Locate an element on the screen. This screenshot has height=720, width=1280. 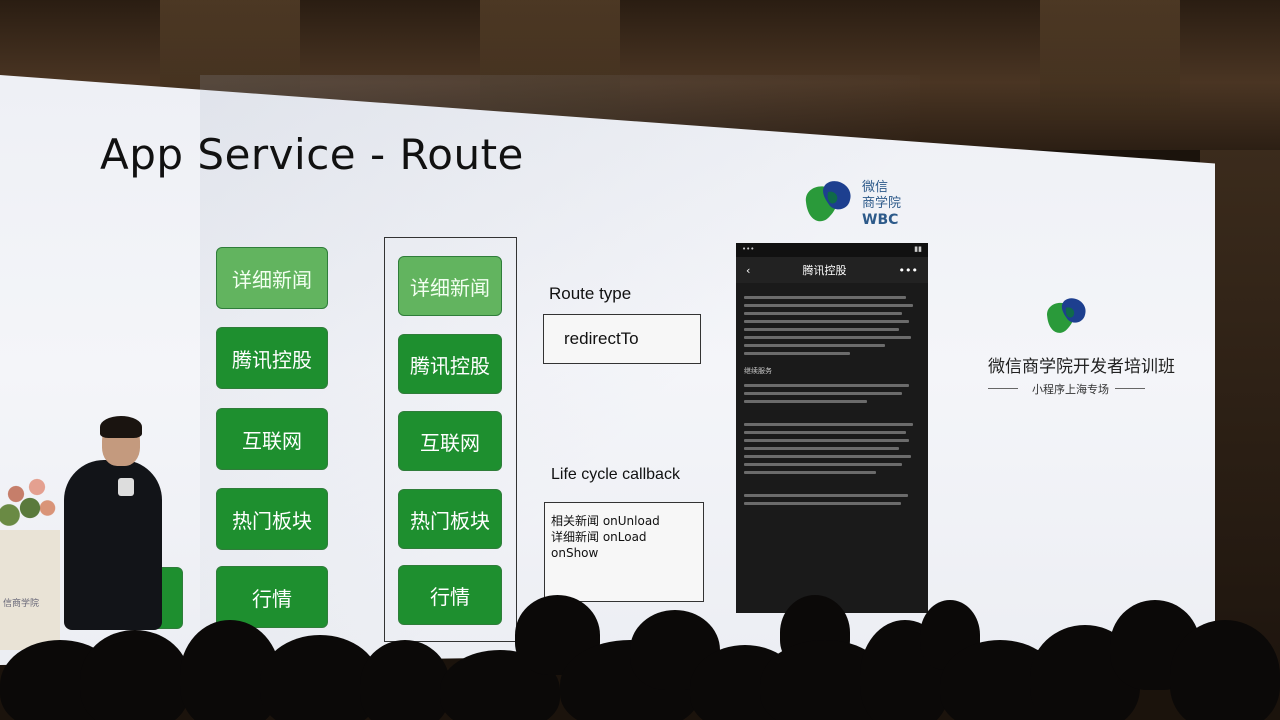
wbc-logo-icon is located at coordinates (828, 201).